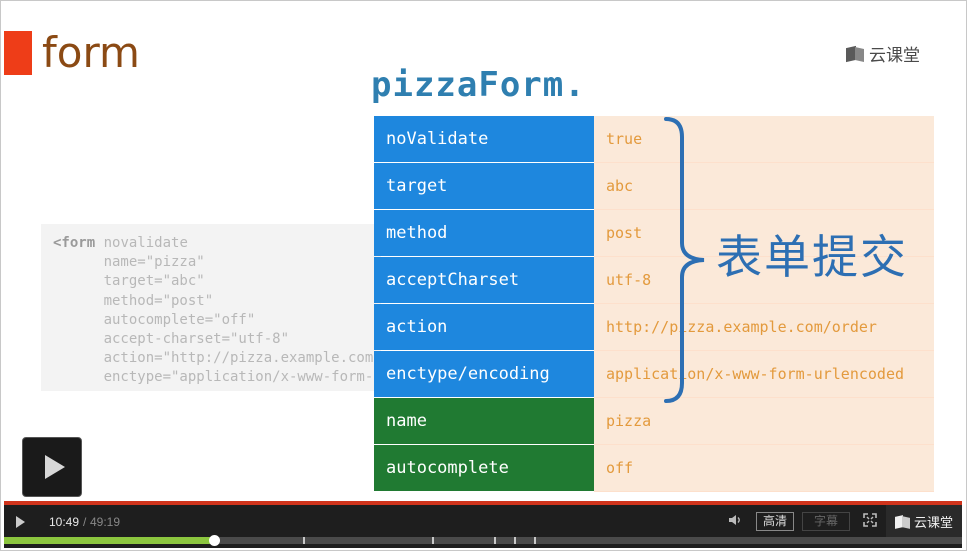  What do you see at coordinates (141, 243) in the screenshot?
I see `code-text: novalidate` at bounding box center [141, 243].